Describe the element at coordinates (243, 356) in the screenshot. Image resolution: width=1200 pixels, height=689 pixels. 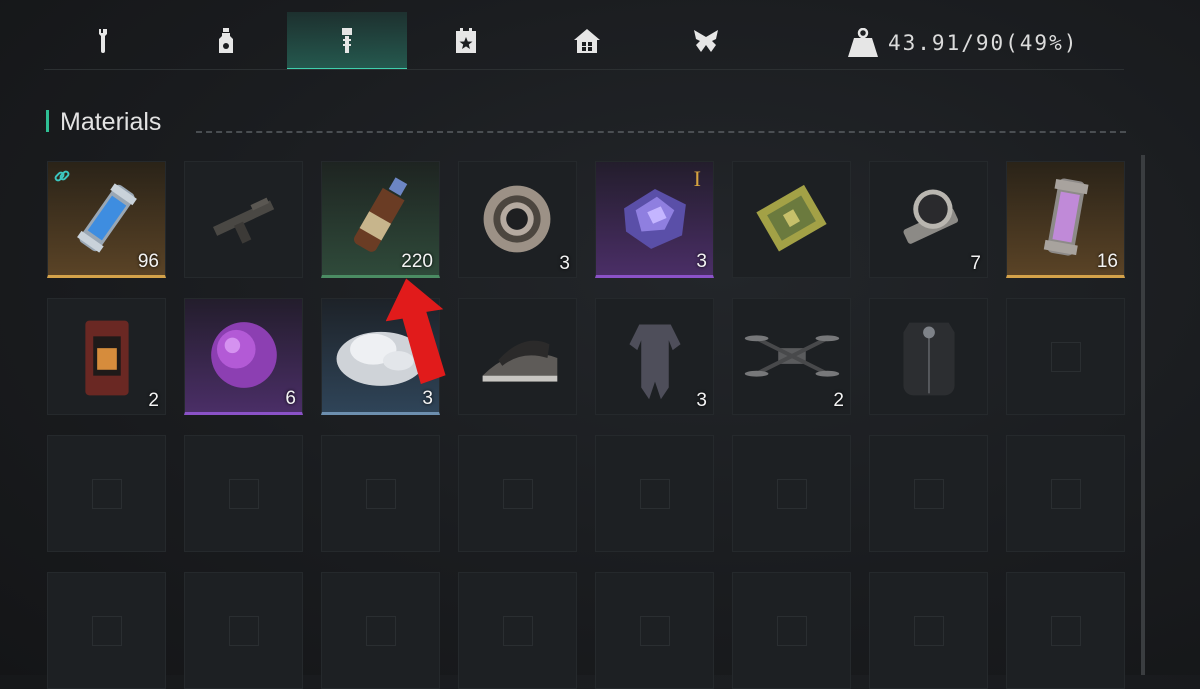
I see `inventory-slot-purple-orb-item: 6` at that location.